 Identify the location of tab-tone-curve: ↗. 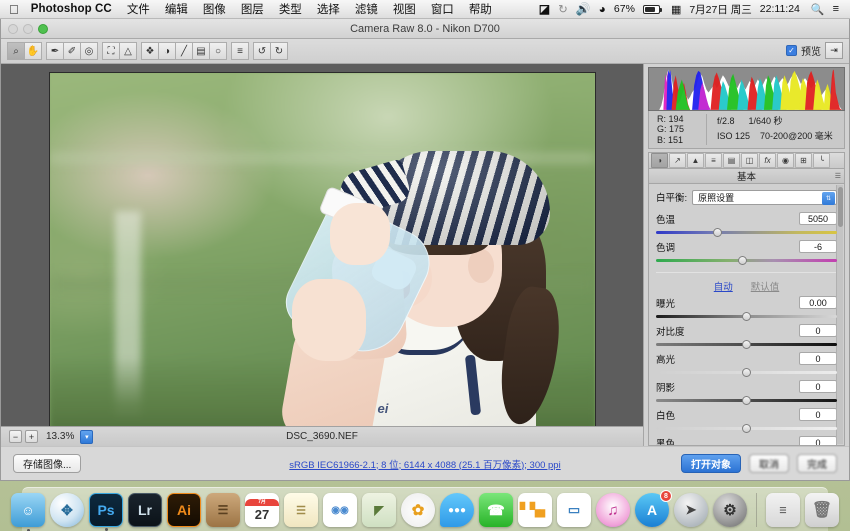
(677, 160).